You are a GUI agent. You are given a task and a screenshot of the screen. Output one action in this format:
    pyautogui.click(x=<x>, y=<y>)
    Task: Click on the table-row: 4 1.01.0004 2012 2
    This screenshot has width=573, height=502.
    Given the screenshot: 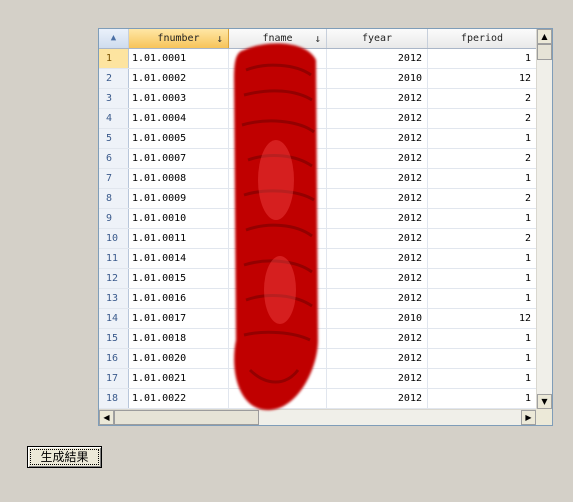 What is the action you would take?
    pyautogui.click(x=318, y=119)
    